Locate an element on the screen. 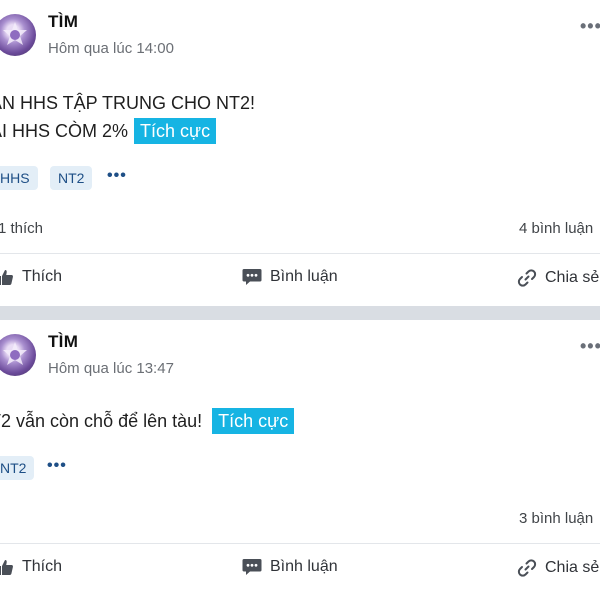  post-content-text: ẢI HHS CÒM 2% is located at coordinates (64, 131).